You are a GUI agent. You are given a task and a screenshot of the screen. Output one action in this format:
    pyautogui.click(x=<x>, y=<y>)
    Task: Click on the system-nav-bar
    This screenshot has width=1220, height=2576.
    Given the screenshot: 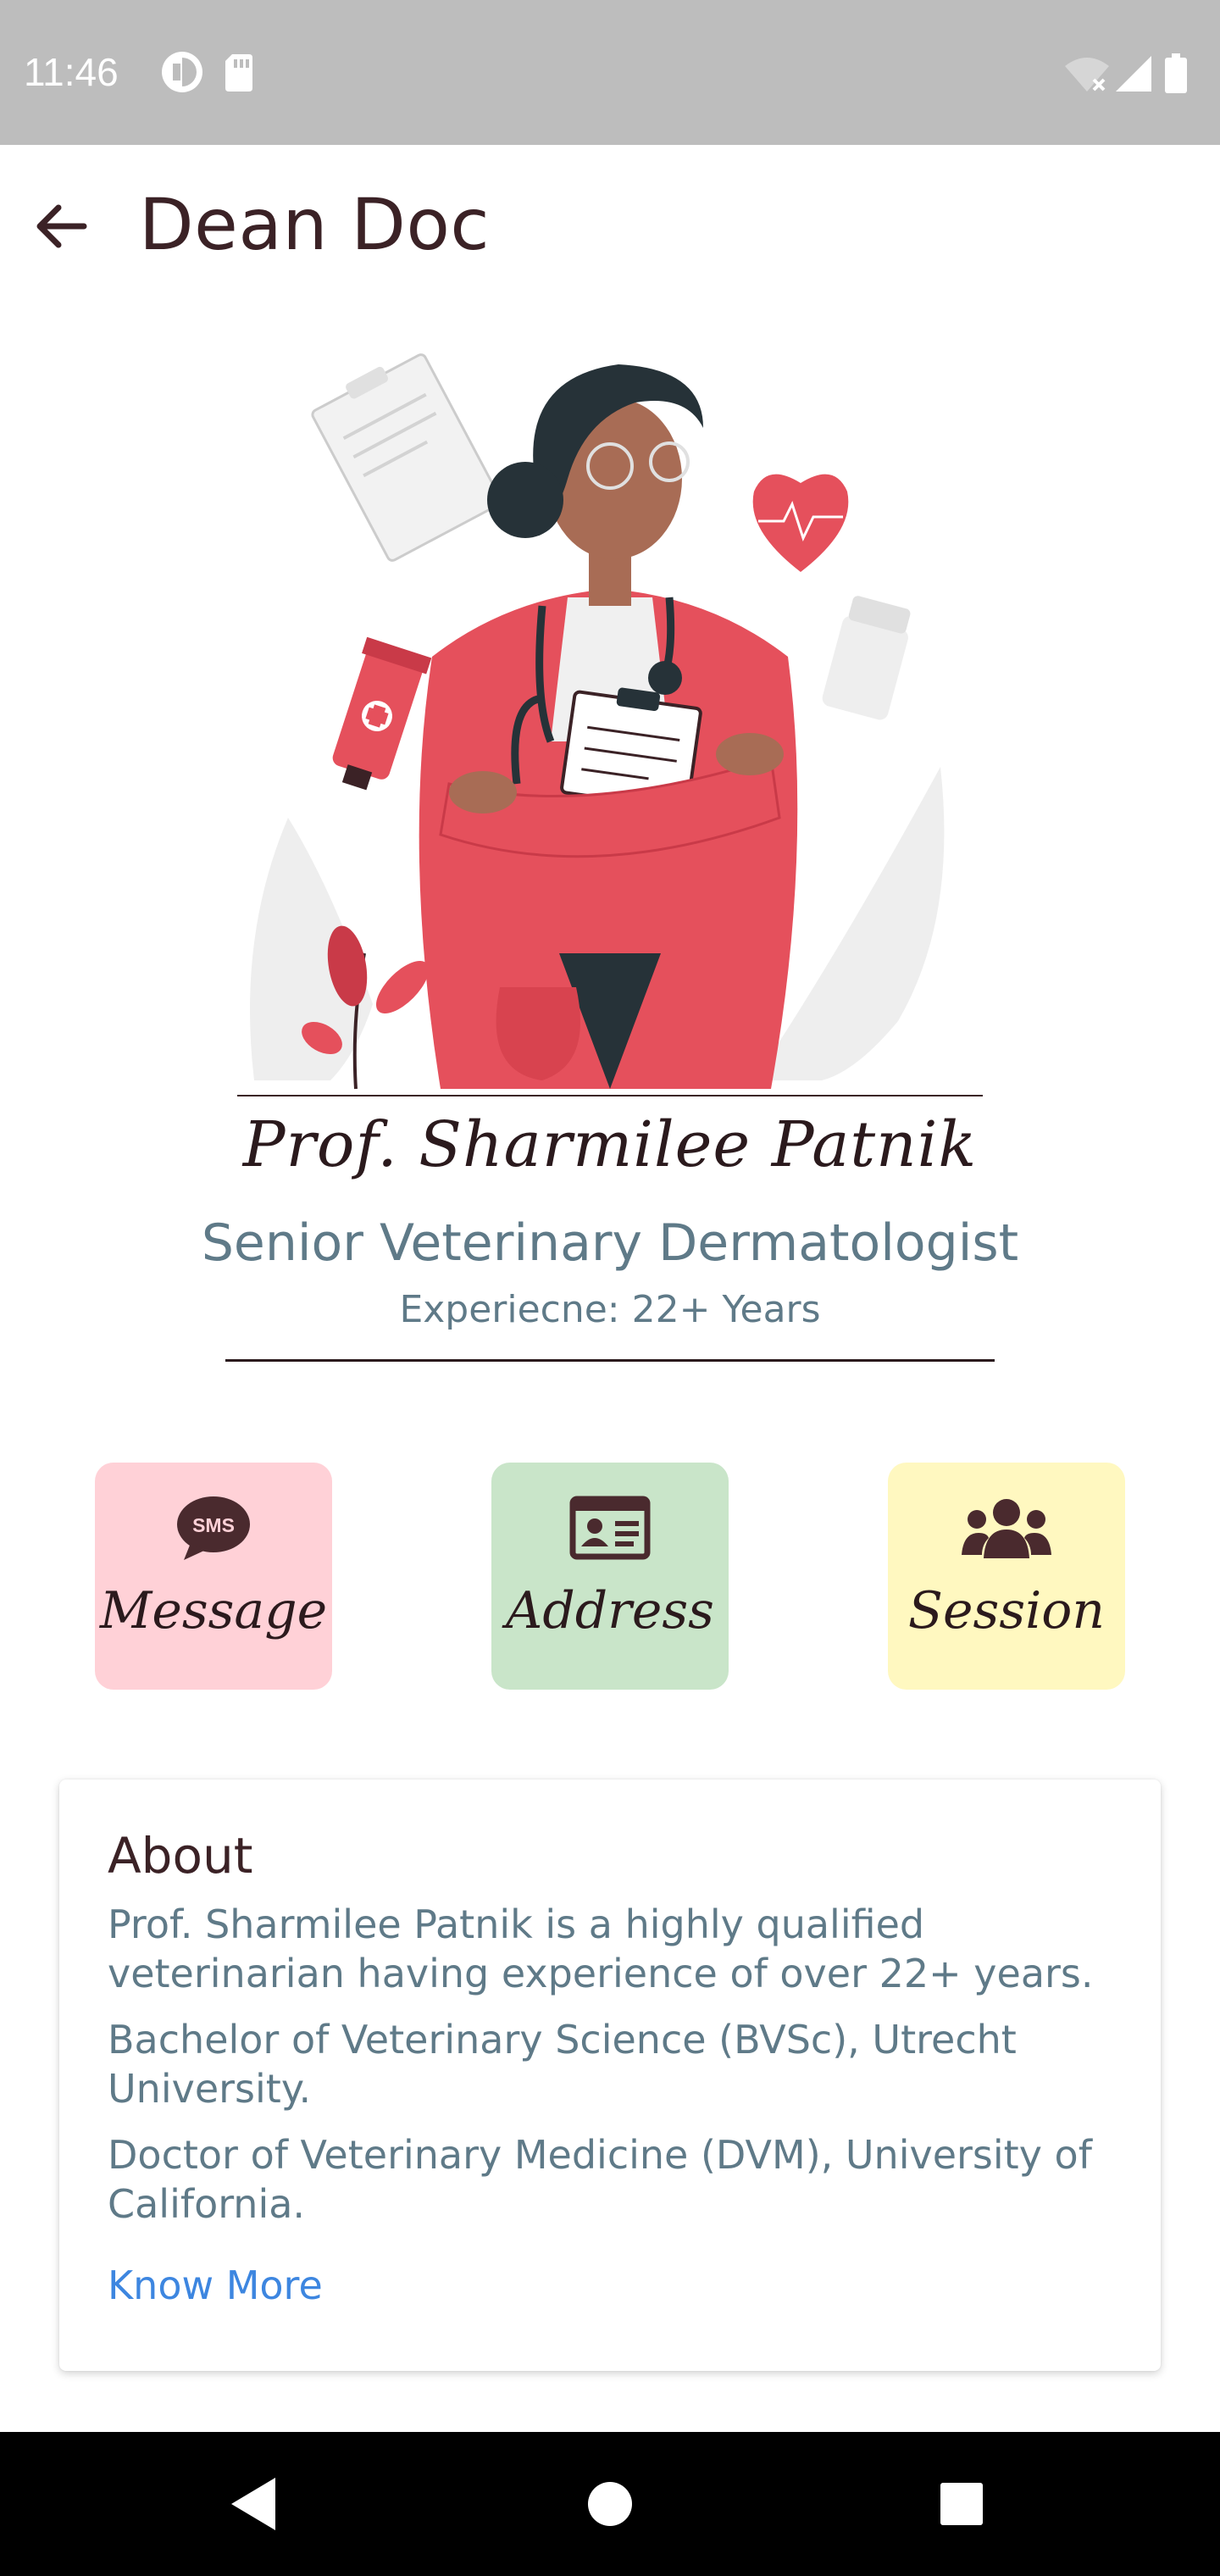 What is the action you would take?
    pyautogui.click(x=610, y=2504)
    